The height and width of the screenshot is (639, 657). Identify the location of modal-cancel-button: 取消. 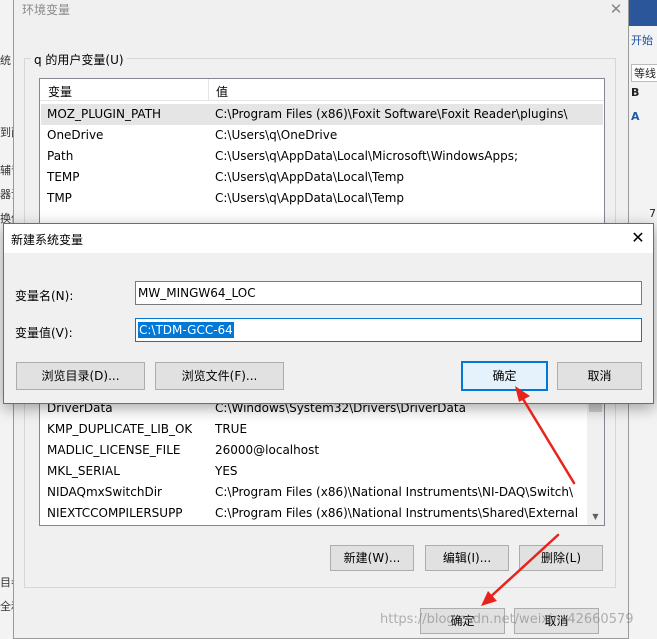
(599, 376).